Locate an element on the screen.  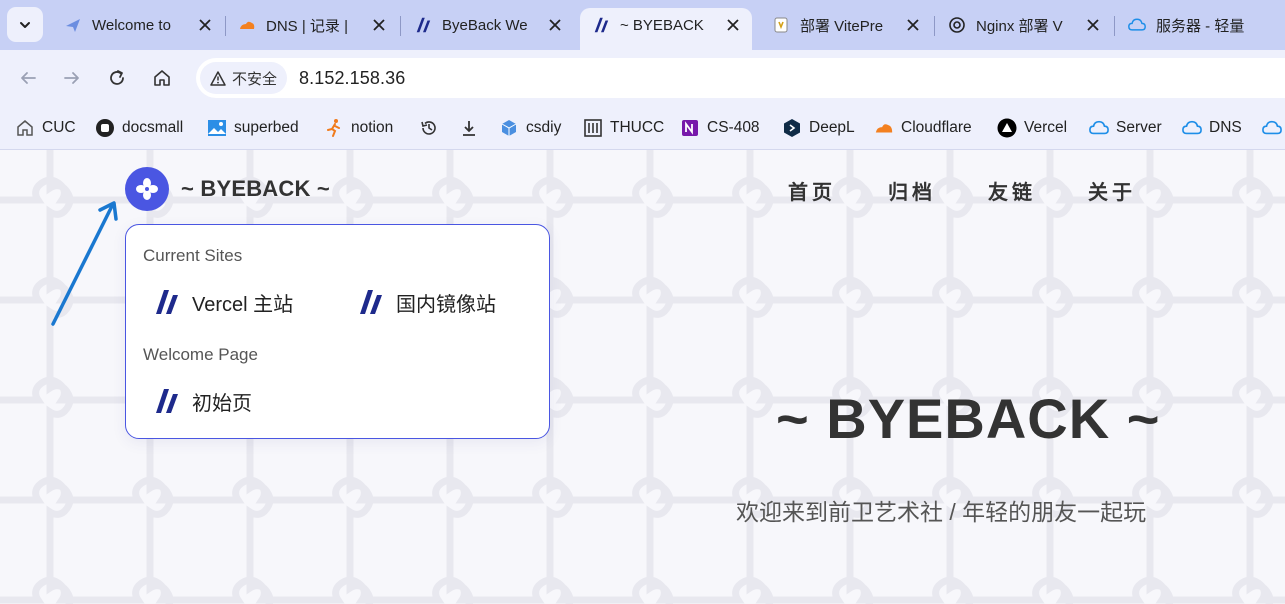
nav-friends: 友链 is located at coordinates (1012, 190).